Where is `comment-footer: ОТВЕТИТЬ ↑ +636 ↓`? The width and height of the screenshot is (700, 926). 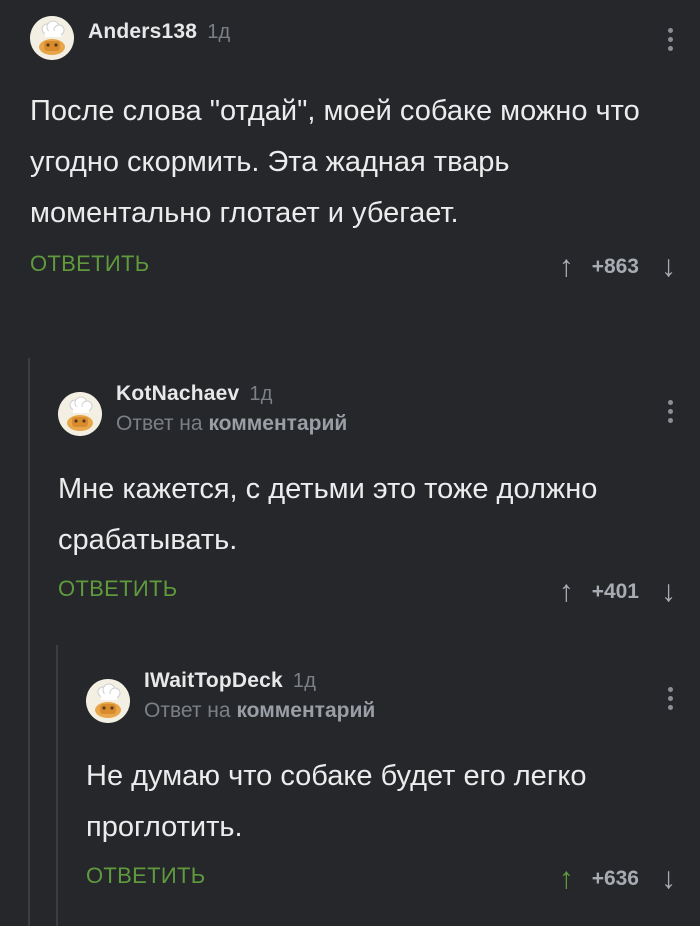 comment-footer: ОТВЕТИТЬ ↑ +636 ↓ is located at coordinates (393, 879).